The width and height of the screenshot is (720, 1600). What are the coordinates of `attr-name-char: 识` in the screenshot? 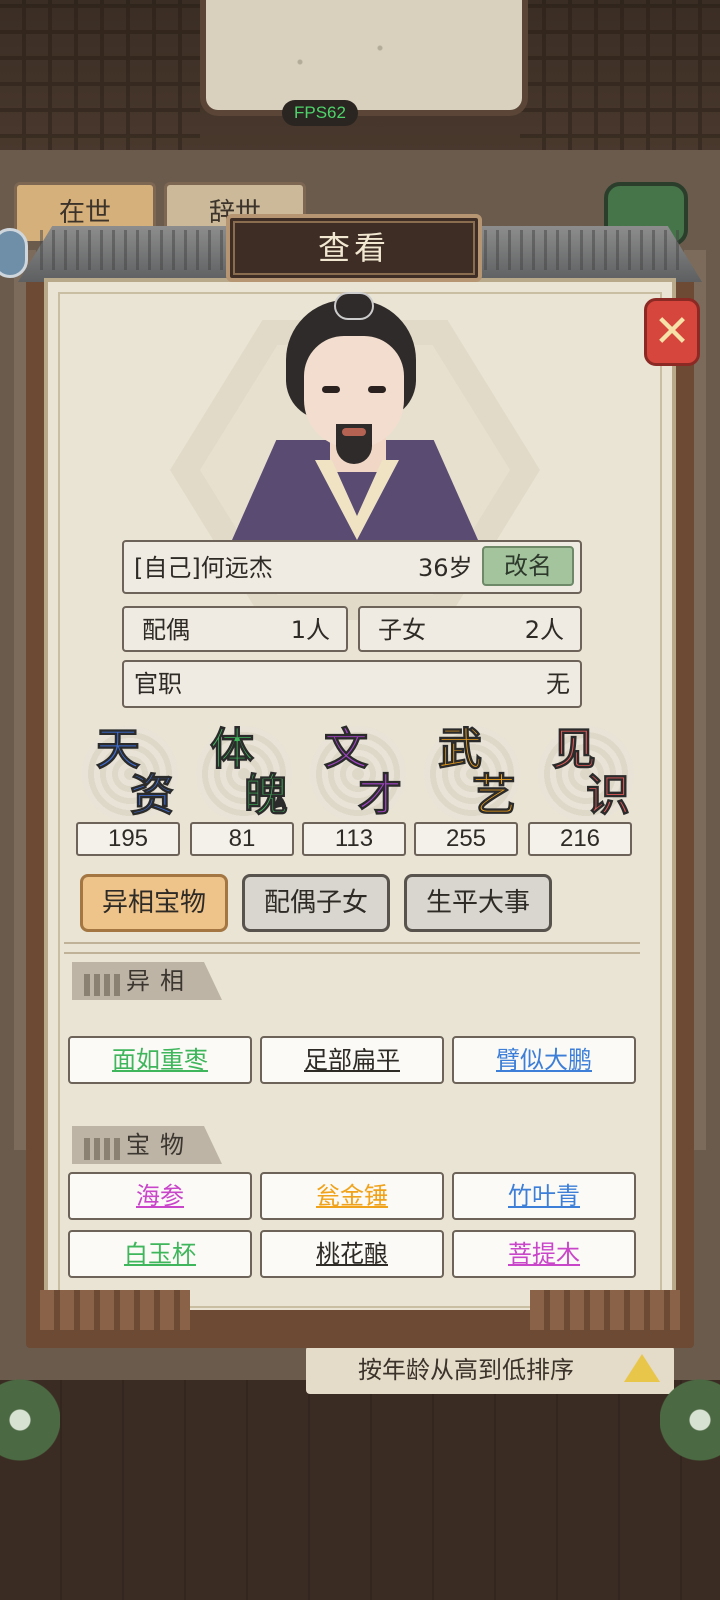 It's located at (608, 795).